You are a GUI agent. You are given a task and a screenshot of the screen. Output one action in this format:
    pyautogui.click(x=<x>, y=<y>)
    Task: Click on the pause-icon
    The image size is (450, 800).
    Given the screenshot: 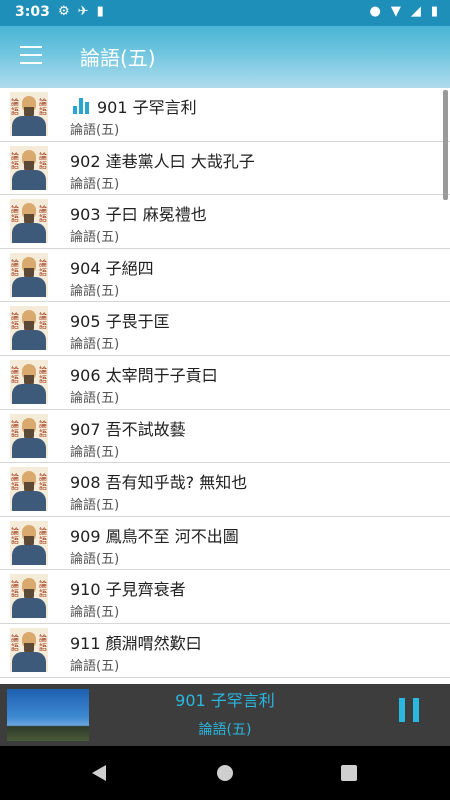 What is the action you would take?
    pyautogui.click(x=409, y=710)
    